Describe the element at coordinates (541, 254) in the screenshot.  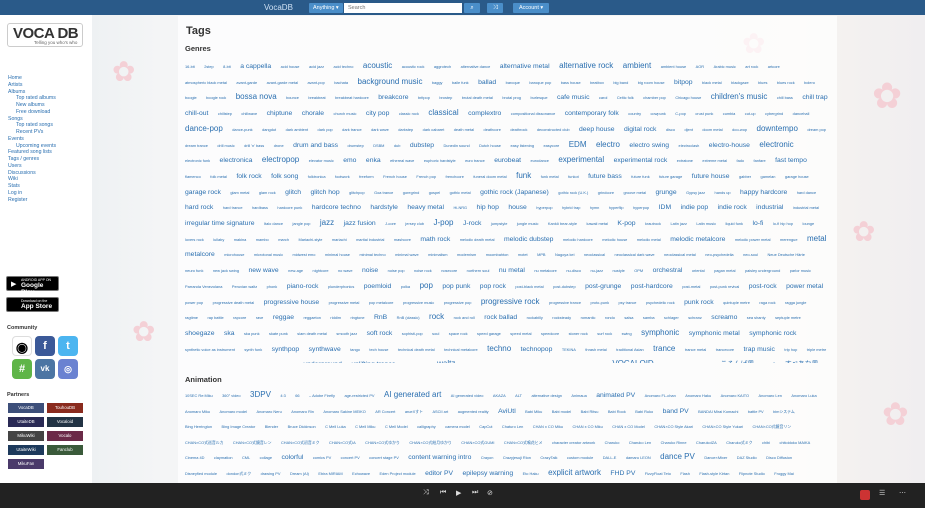
I see `tag-link: MPB` at that location.